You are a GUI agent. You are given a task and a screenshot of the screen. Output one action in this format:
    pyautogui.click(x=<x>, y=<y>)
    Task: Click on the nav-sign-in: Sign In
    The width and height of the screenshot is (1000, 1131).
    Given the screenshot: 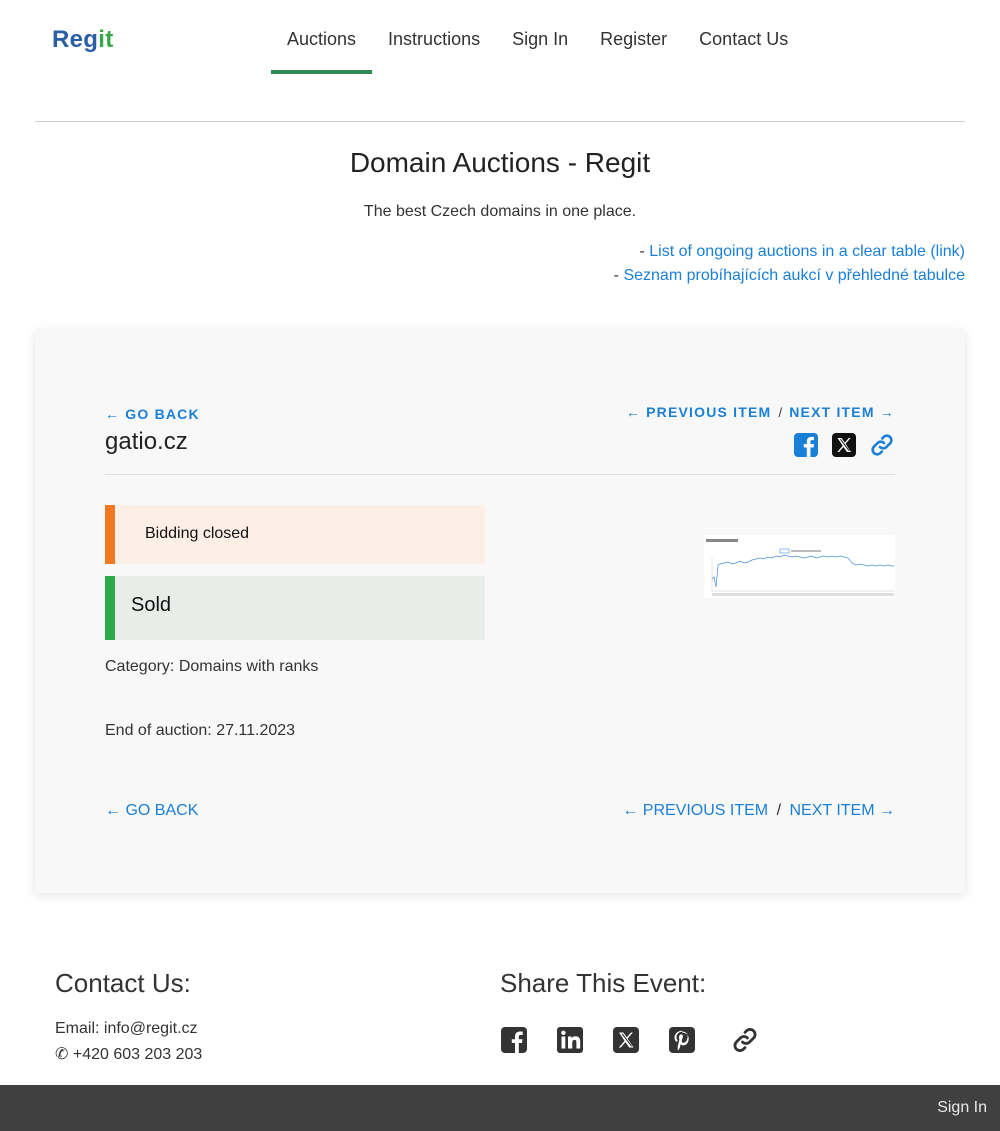 What is the action you would take?
    pyautogui.click(x=540, y=37)
    